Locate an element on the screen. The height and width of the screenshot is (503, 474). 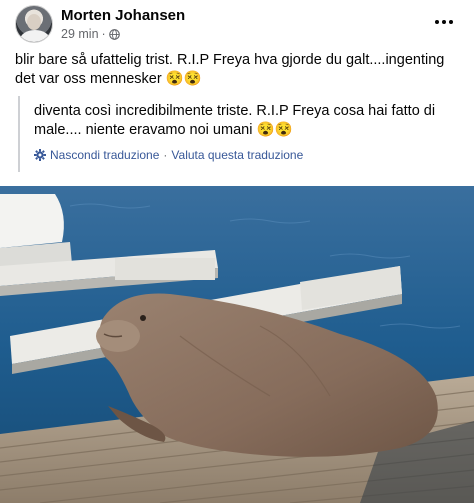
rate-translation-link: Valuta questa traduzione is located at coordinates (237, 155).